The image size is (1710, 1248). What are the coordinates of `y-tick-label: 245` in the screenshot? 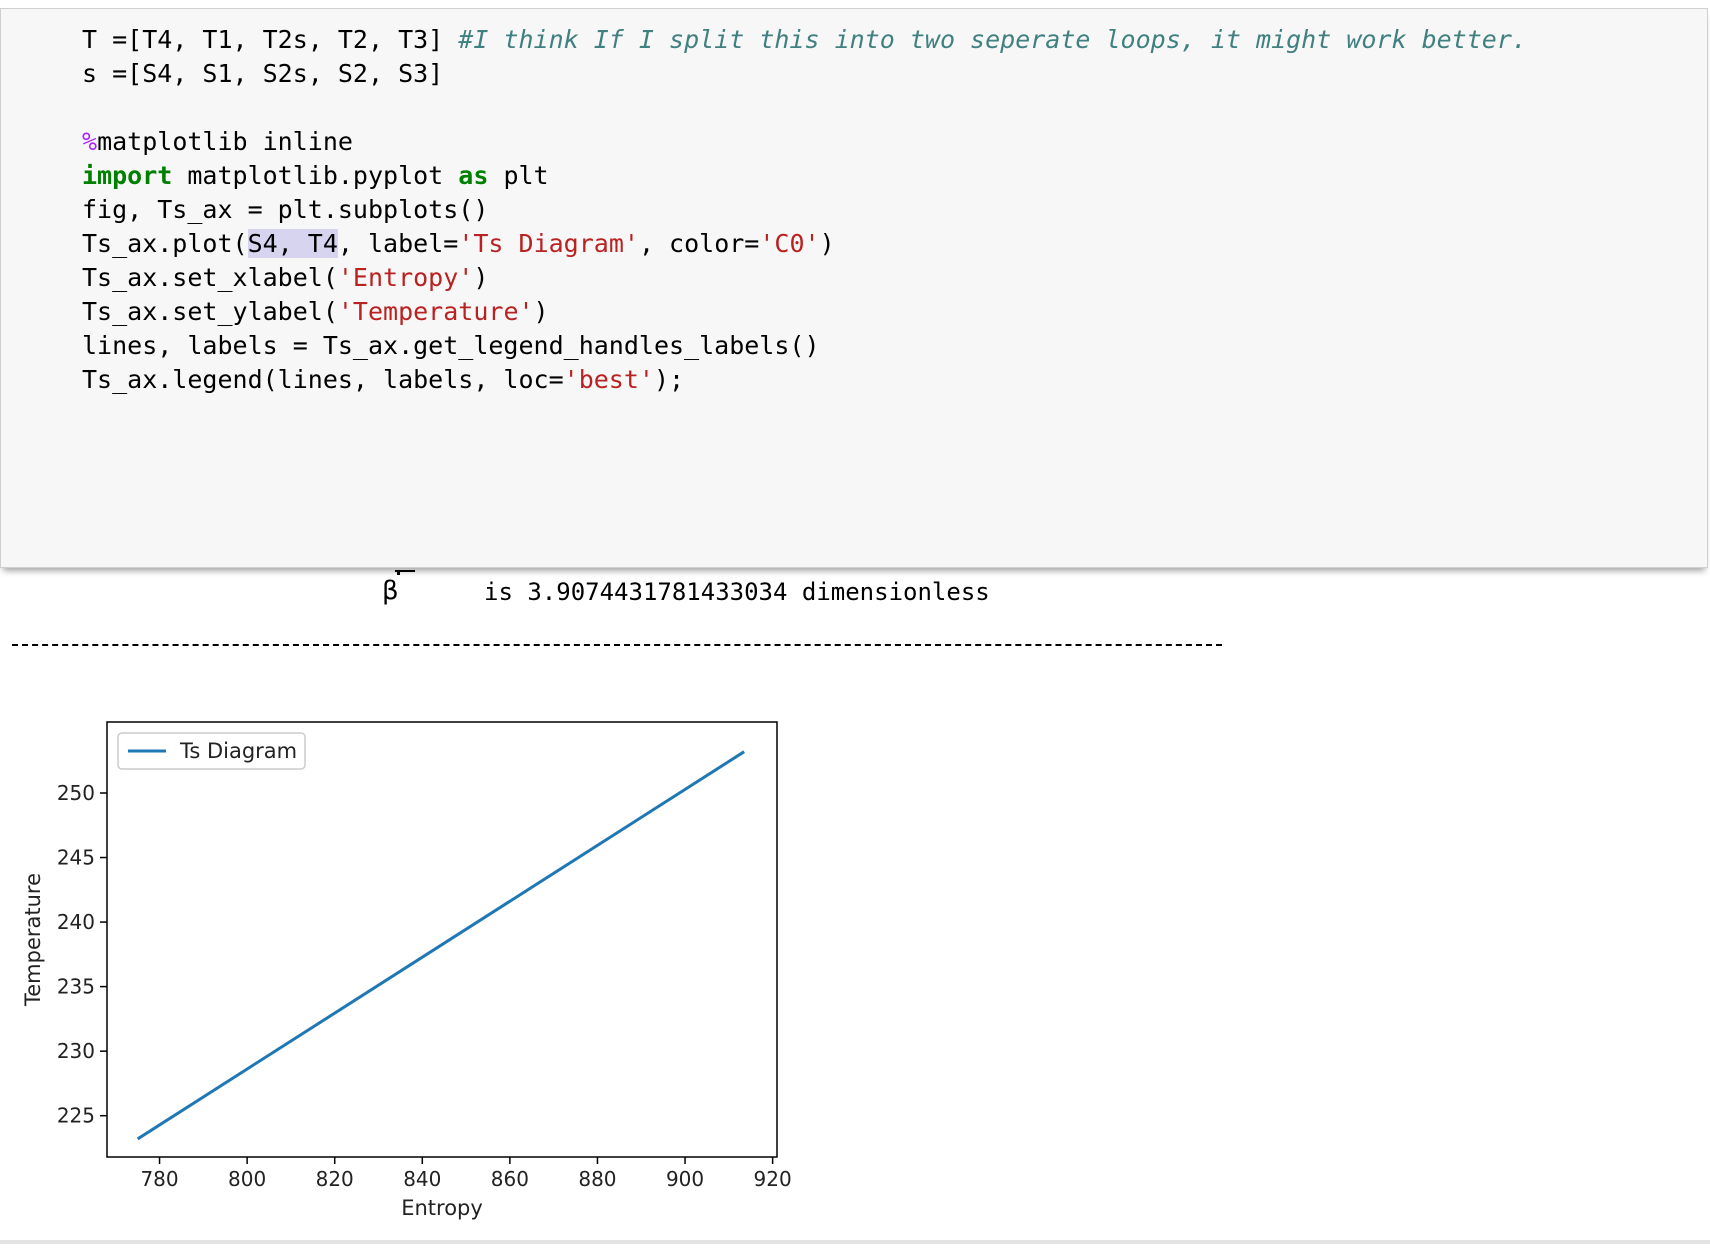 It's located at (76, 858).